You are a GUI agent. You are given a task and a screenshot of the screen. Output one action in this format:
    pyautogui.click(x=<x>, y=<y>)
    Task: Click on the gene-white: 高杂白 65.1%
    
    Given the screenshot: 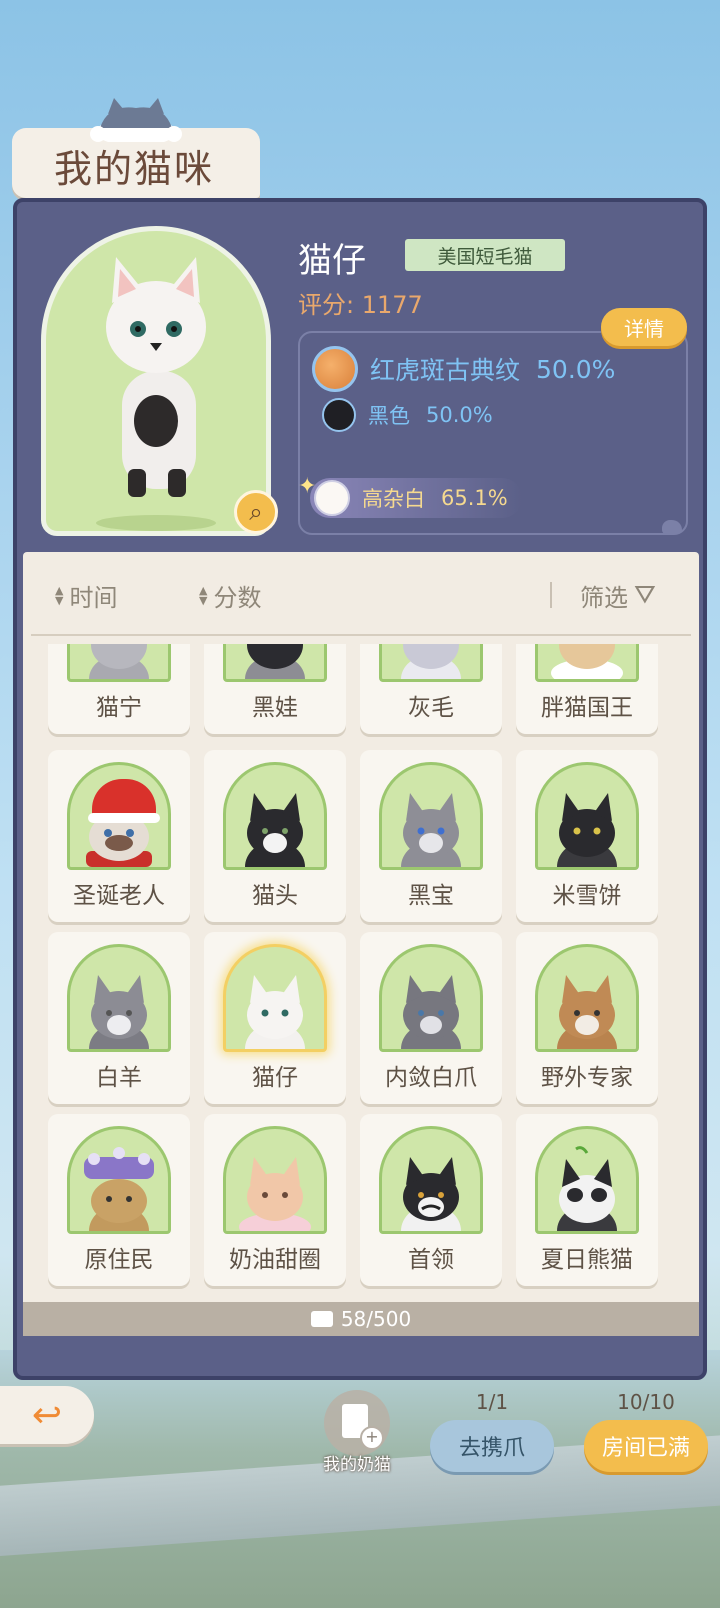 What is the action you would take?
    pyautogui.click(x=416, y=498)
    